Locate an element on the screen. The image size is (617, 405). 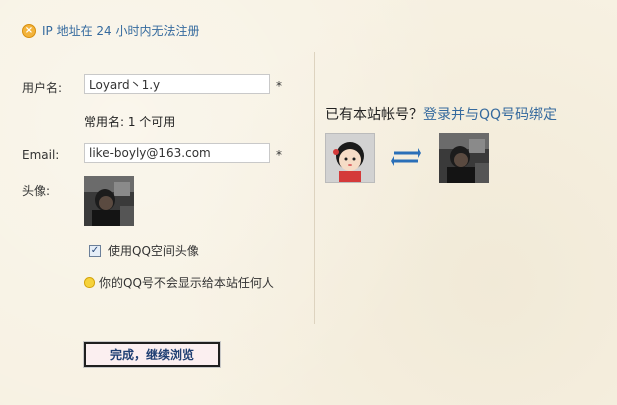
user-avatar-preview is located at coordinates (464, 158).